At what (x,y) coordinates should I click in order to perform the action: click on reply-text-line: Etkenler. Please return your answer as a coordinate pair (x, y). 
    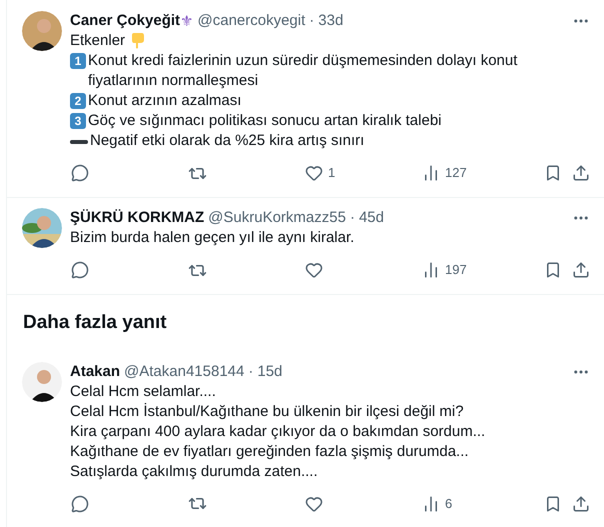
    Looking at the image, I should click on (98, 41).